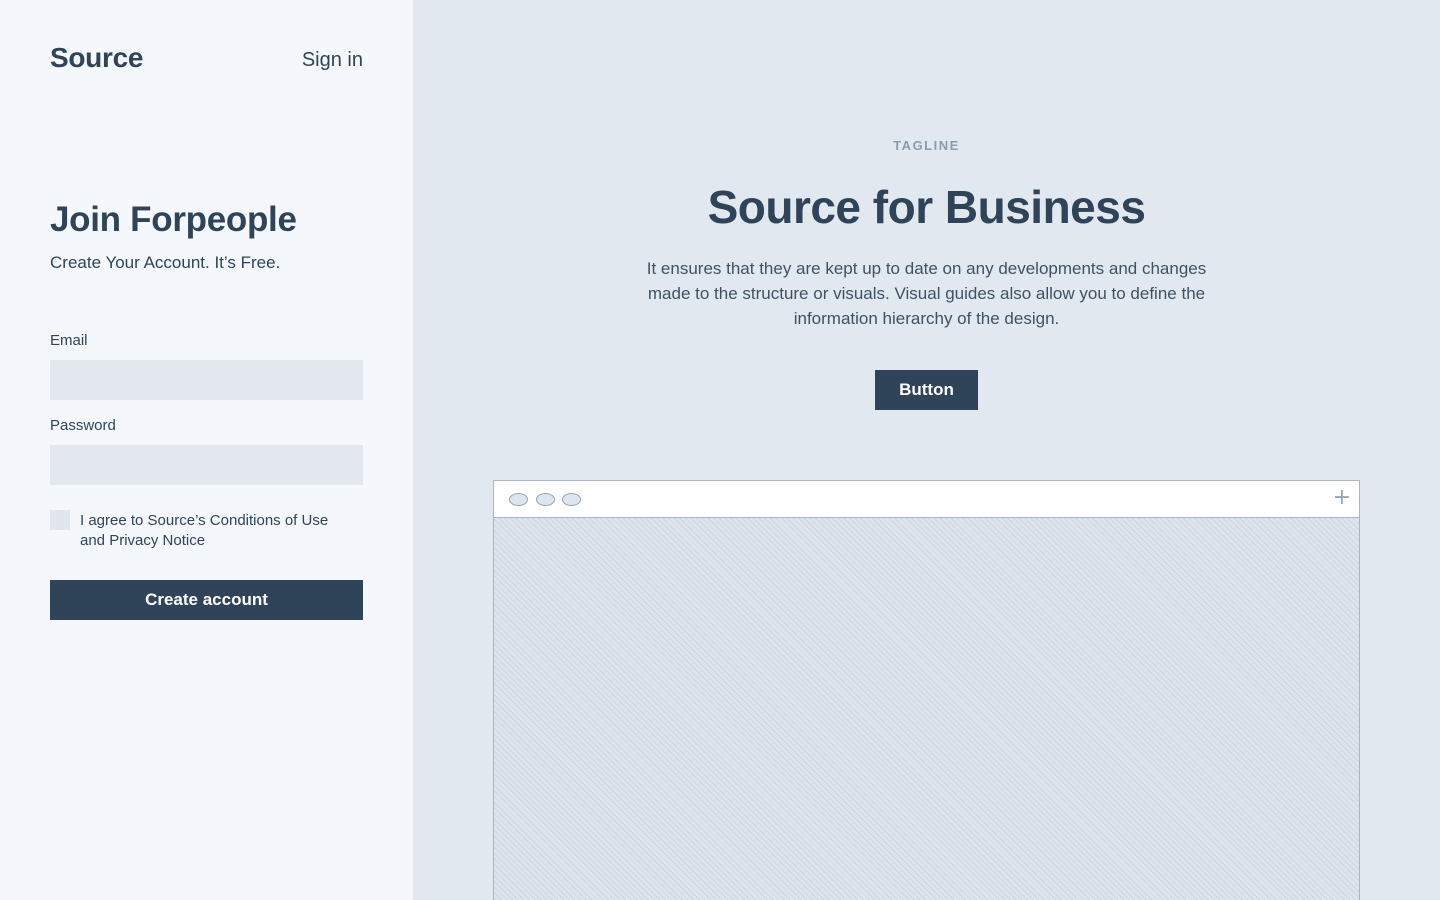  I want to click on email-label: Email, so click(69, 340).